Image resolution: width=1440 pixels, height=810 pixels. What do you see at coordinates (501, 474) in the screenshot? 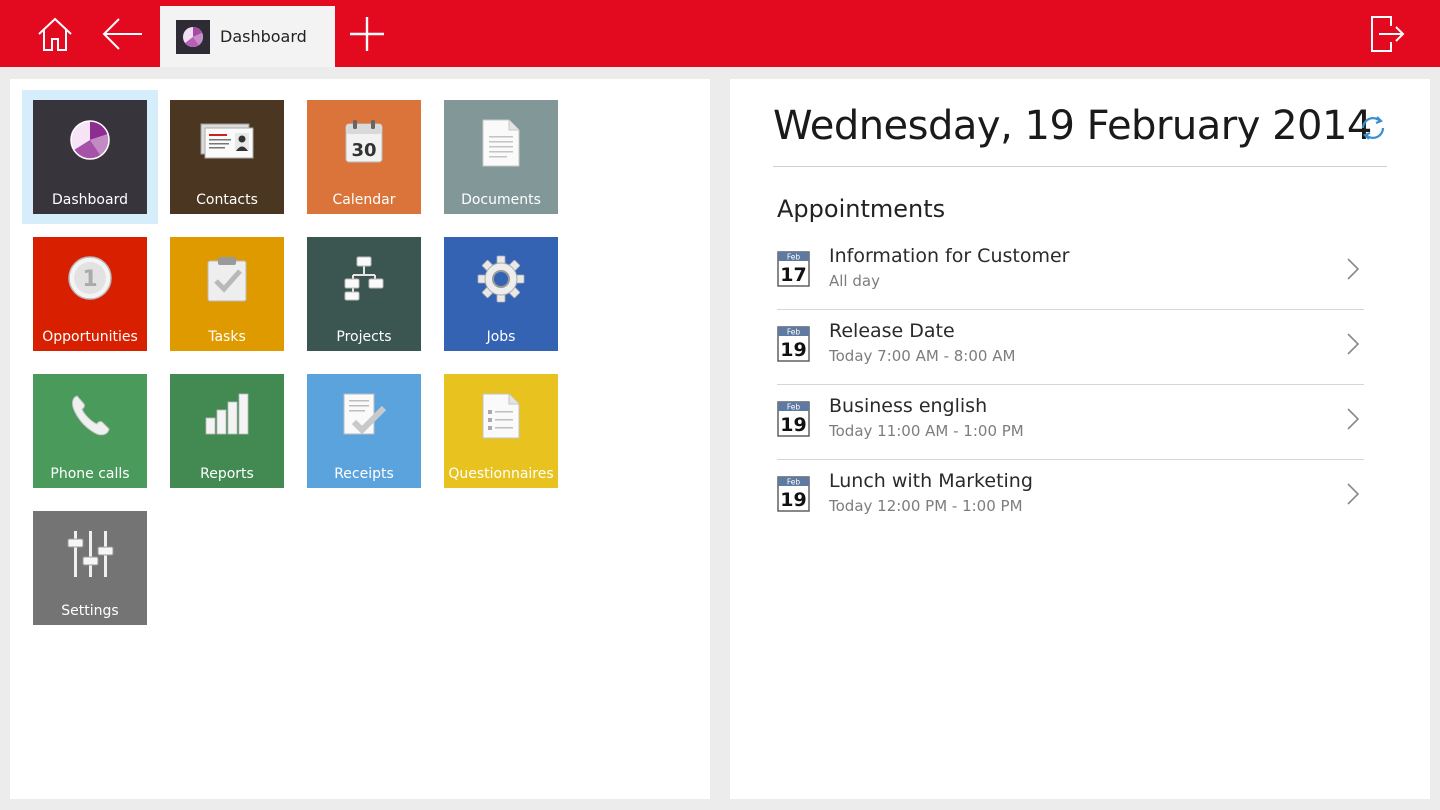
I see `tile-label: Questionnaires` at bounding box center [501, 474].